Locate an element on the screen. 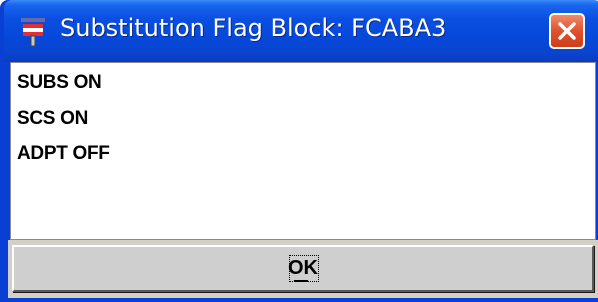 Image resolution: width=598 pixels, height=302 pixels. app-icon is located at coordinates (33, 32).